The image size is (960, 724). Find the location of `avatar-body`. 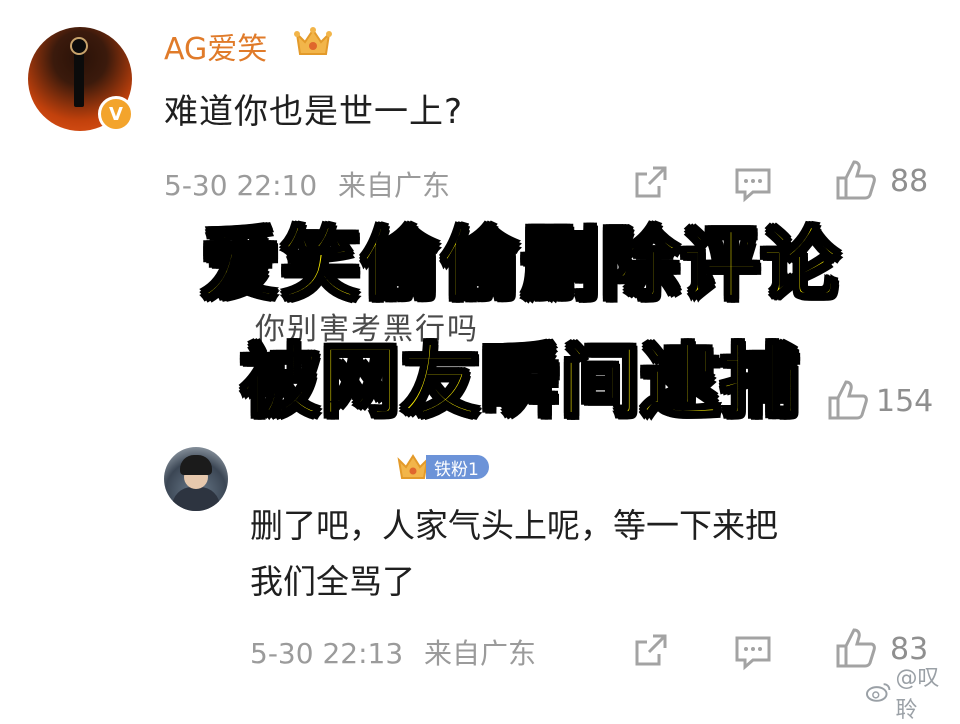

avatar-body is located at coordinates (196, 499).